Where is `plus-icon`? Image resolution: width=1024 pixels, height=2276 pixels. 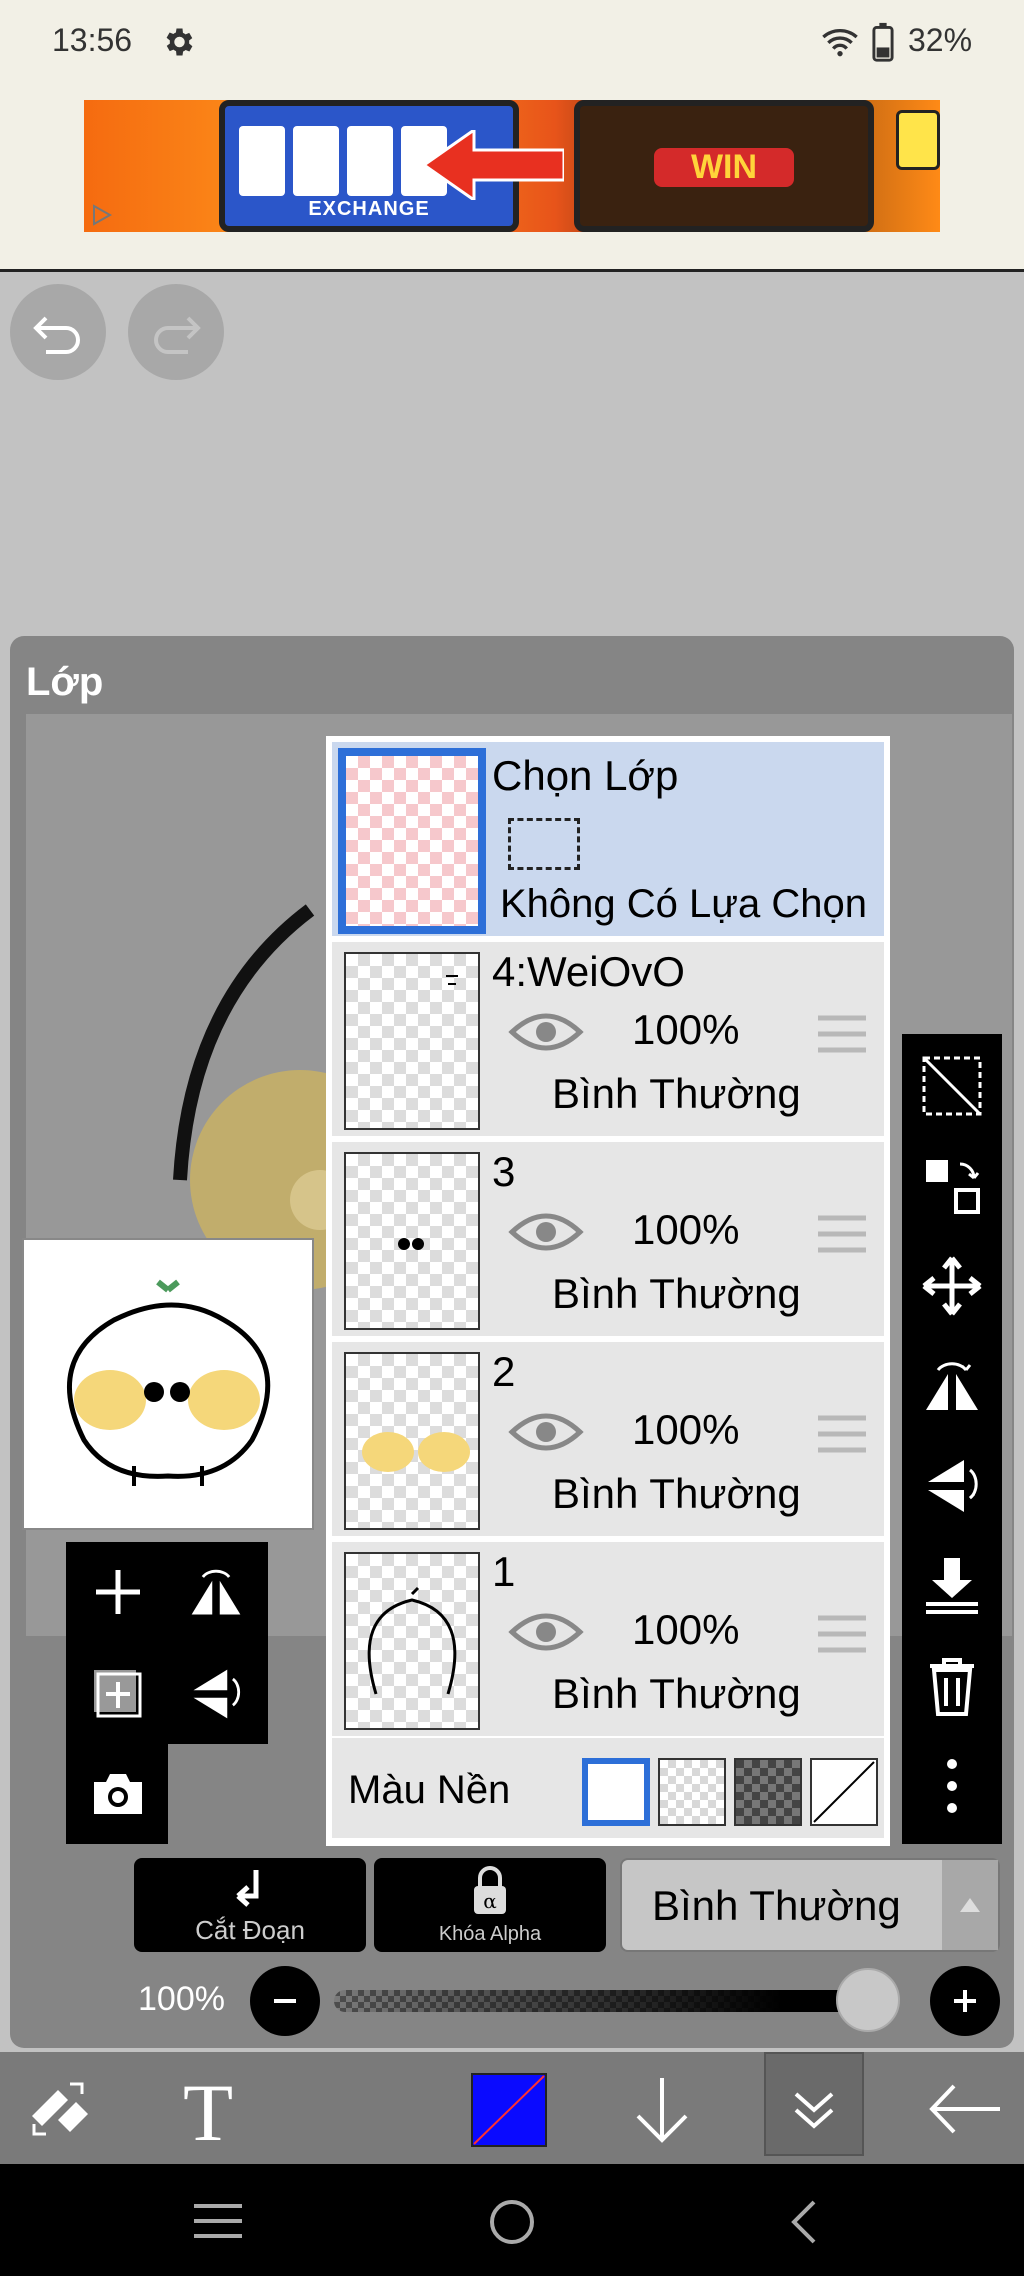 plus-icon is located at coordinates (965, 2001).